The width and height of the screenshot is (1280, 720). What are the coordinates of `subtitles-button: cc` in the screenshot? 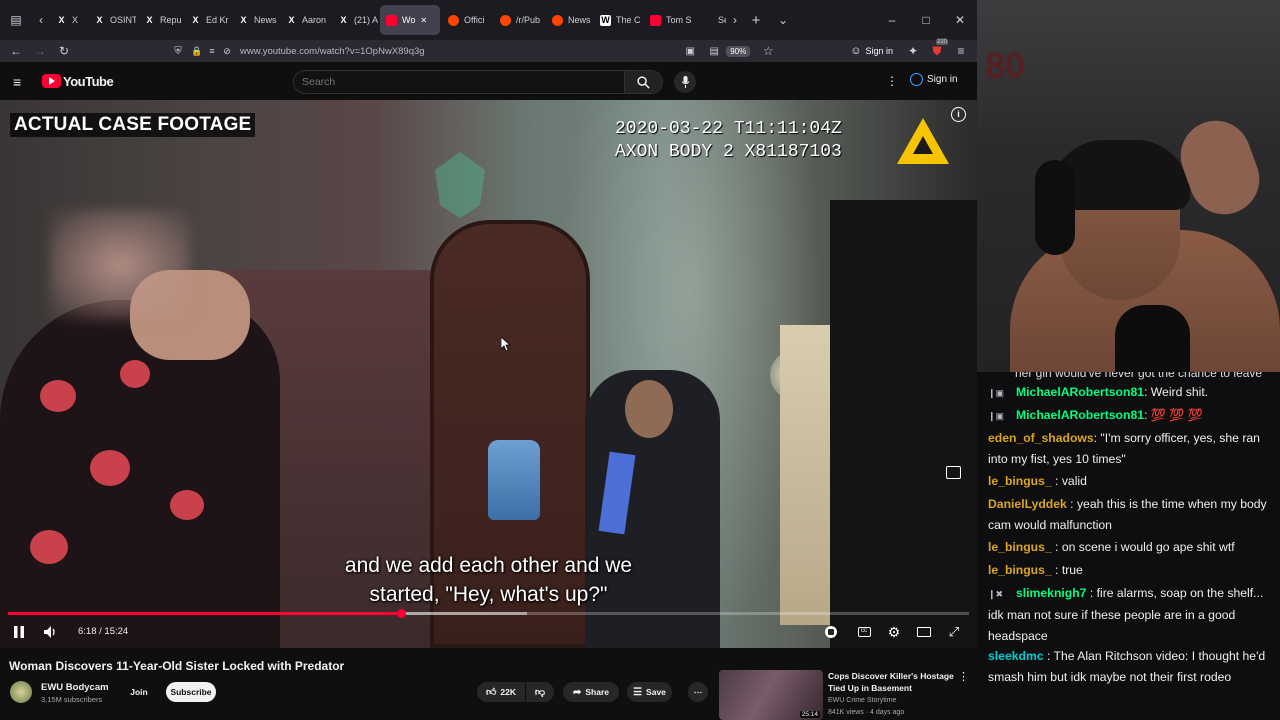 It's located at (864, 632).